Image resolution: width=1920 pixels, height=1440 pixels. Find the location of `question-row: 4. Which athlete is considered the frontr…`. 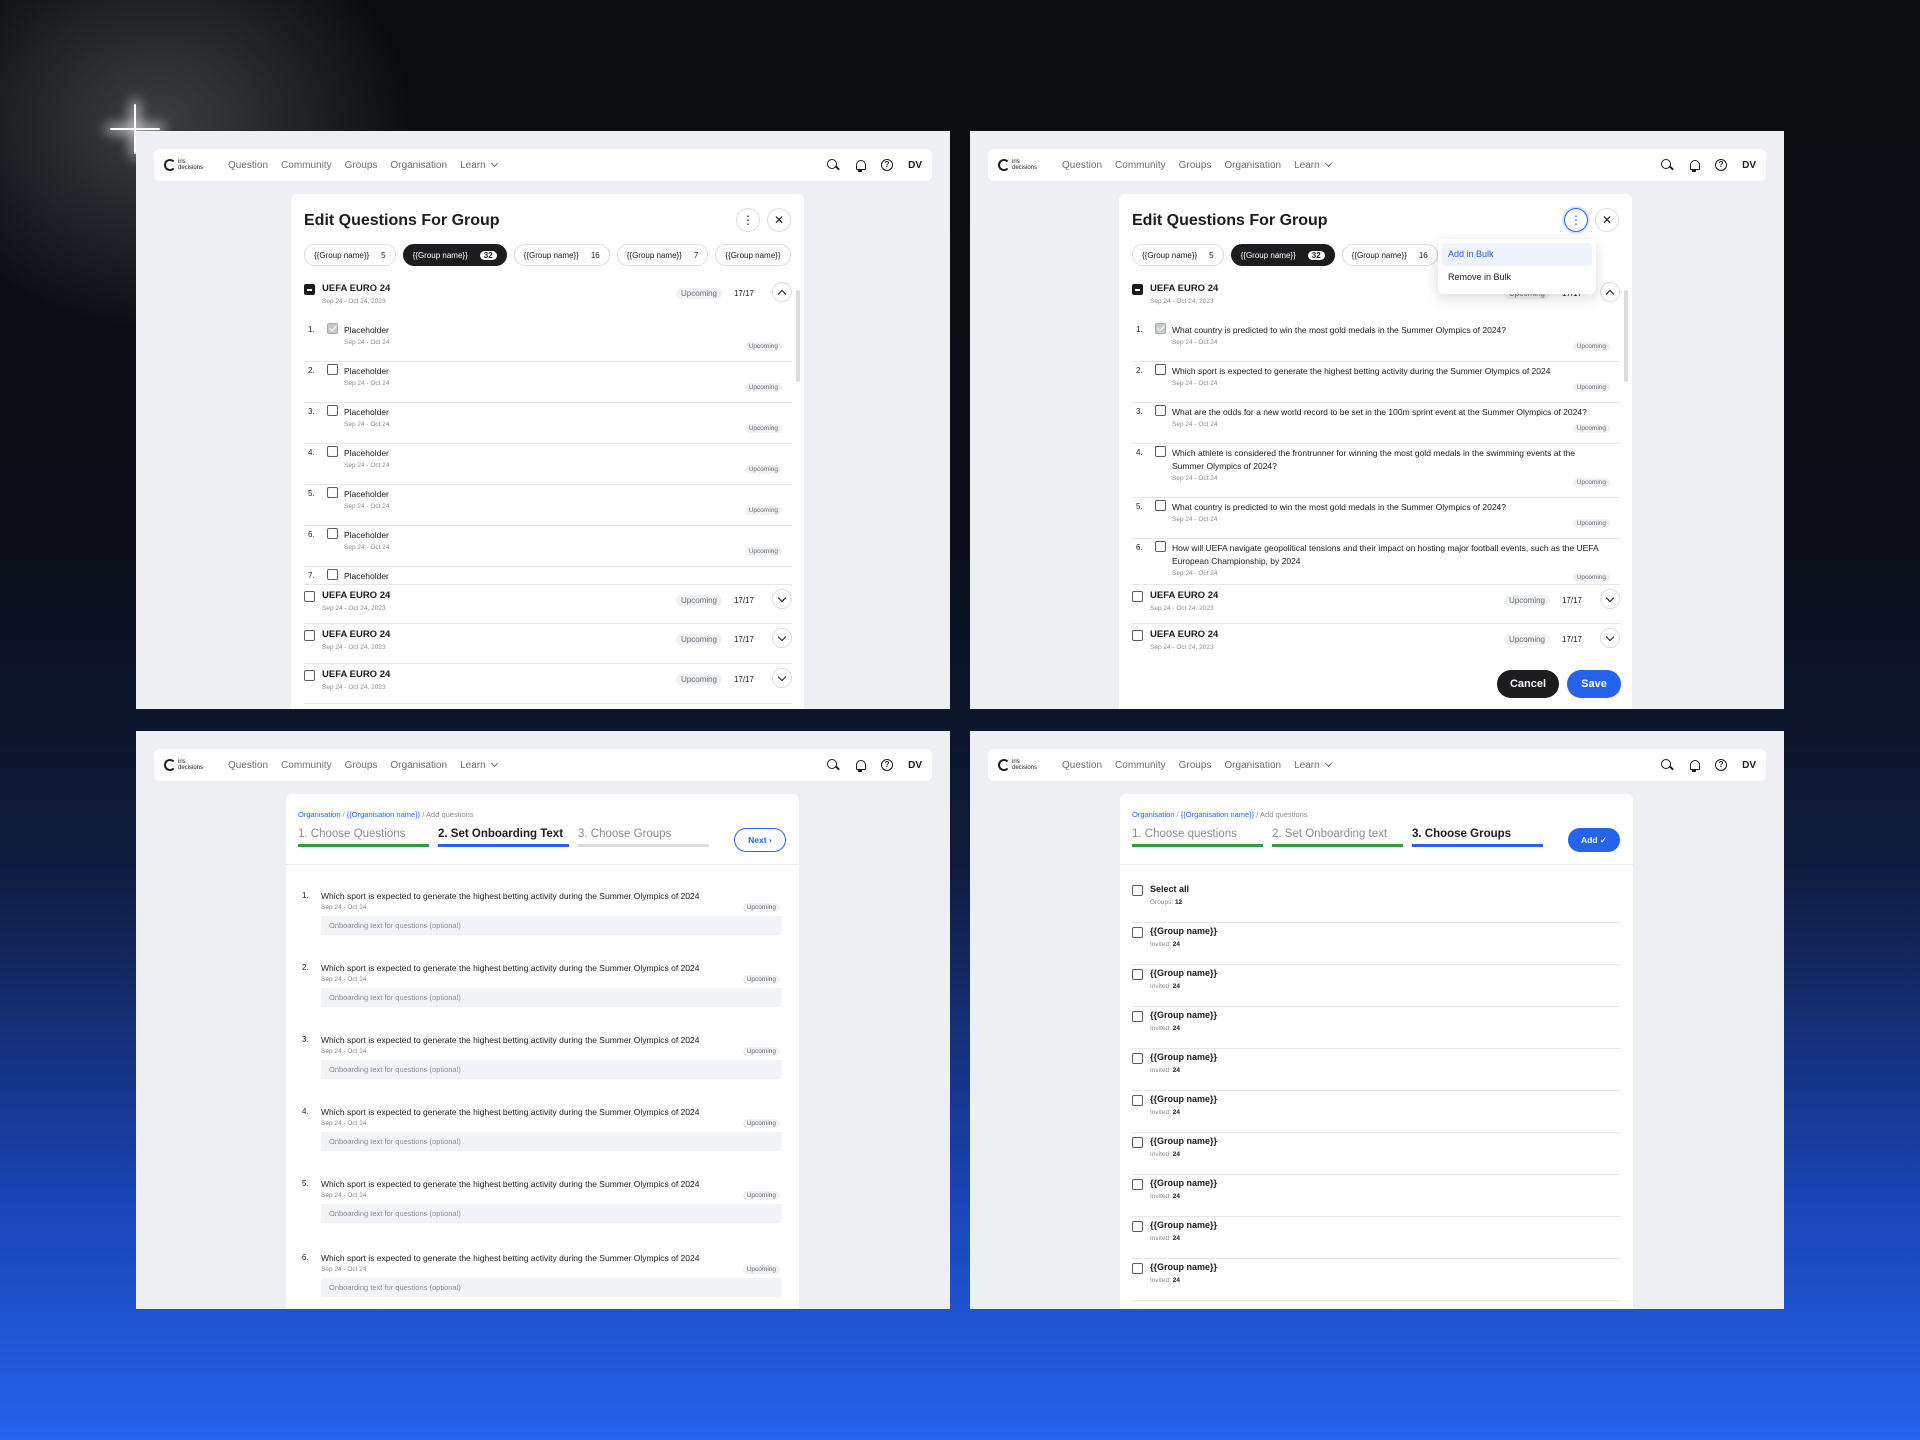

question-row: 4. Which athlete is considered the frontr… is located at coordinates (1376, 471).